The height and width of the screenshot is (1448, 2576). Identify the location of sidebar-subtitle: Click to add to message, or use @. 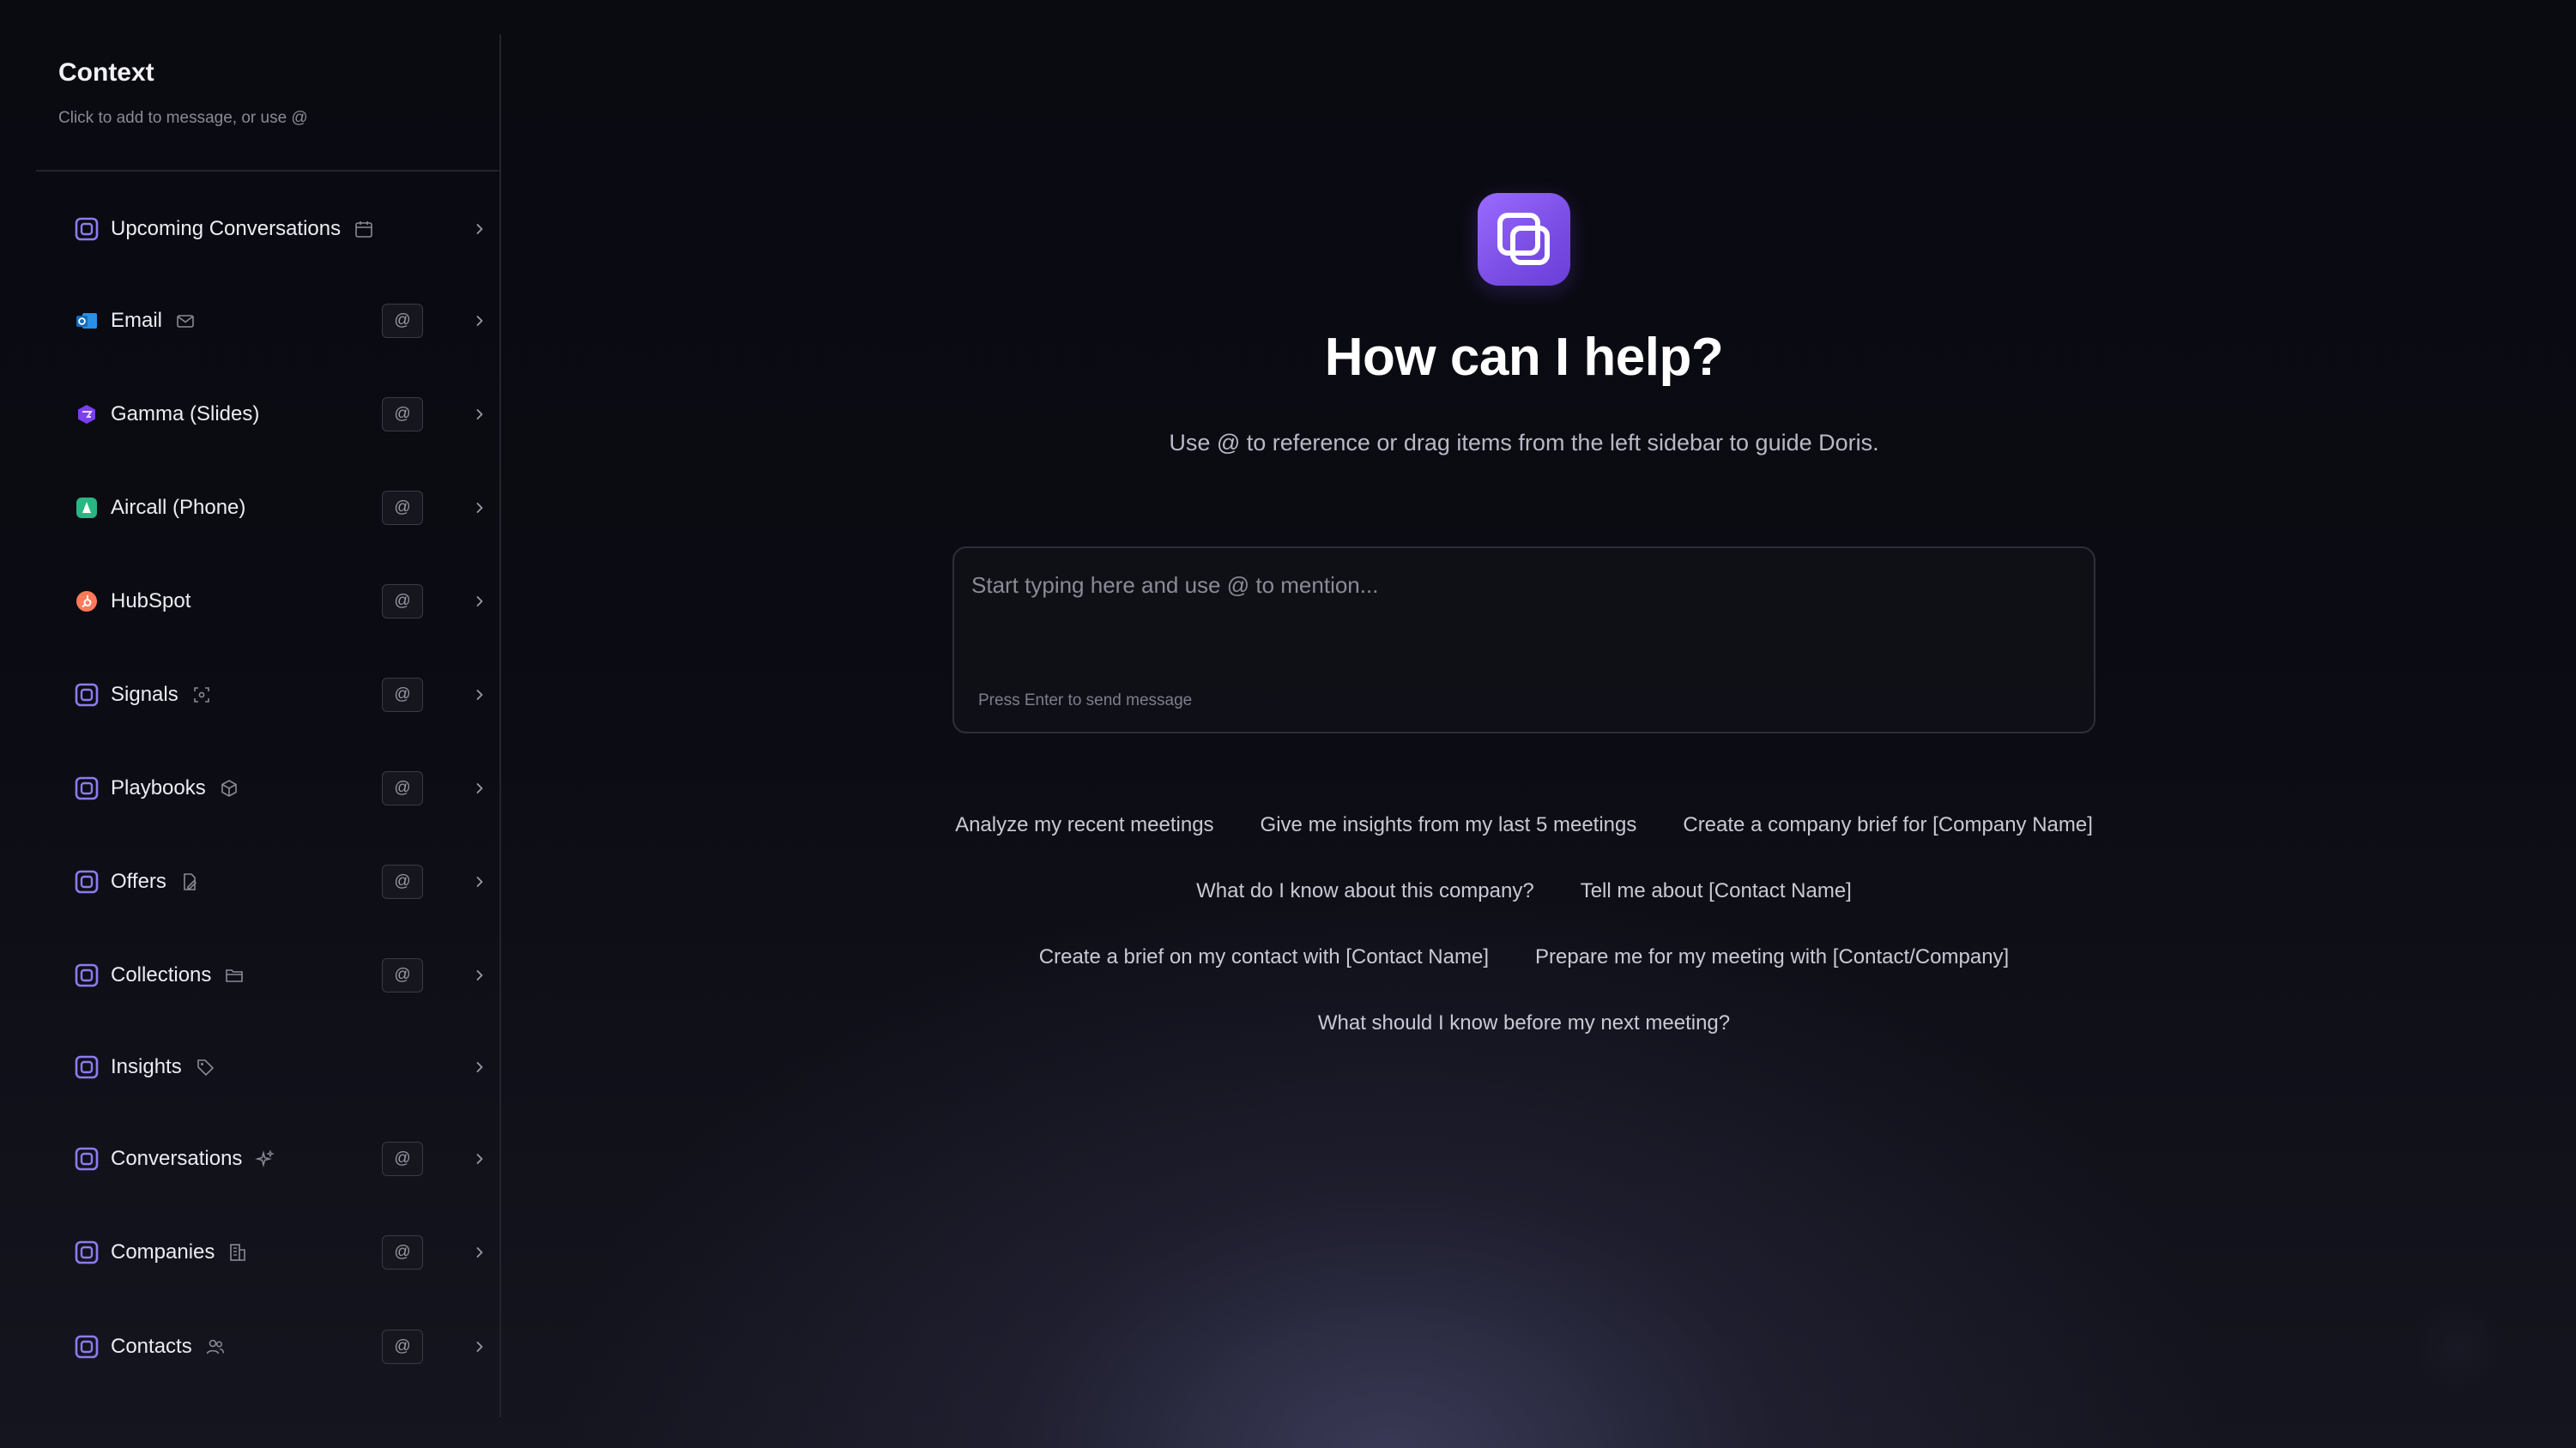
(183, 118).